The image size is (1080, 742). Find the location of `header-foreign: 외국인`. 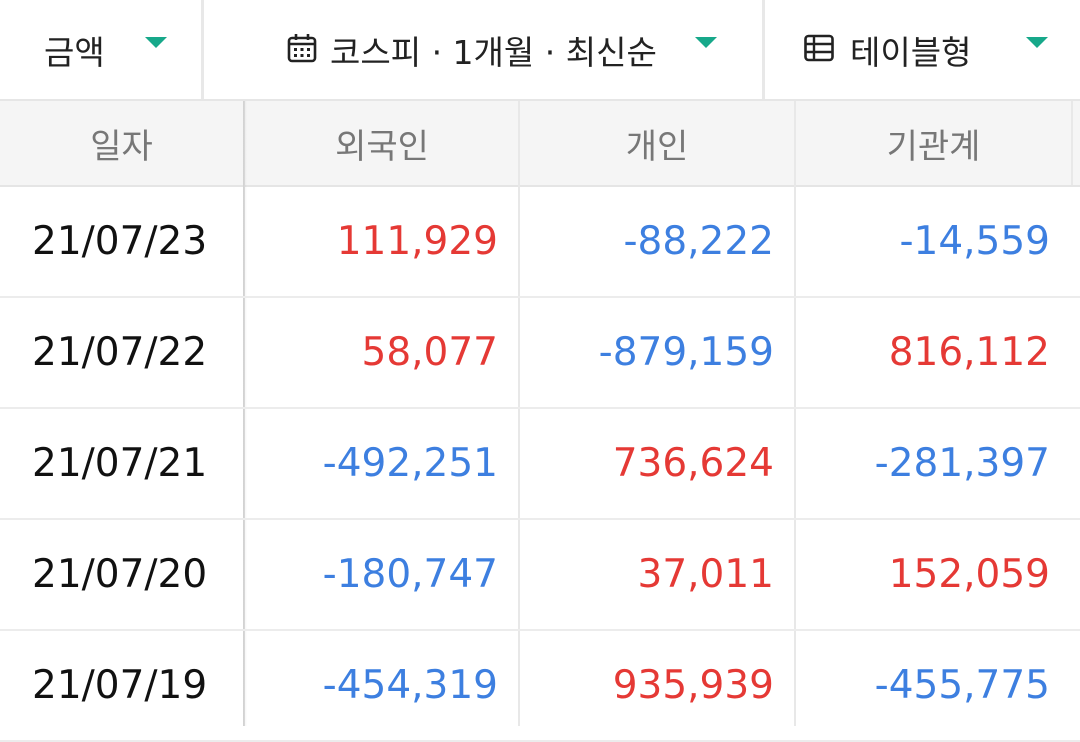

header-foreign: 외국인 is located at coordinates (382, 146).